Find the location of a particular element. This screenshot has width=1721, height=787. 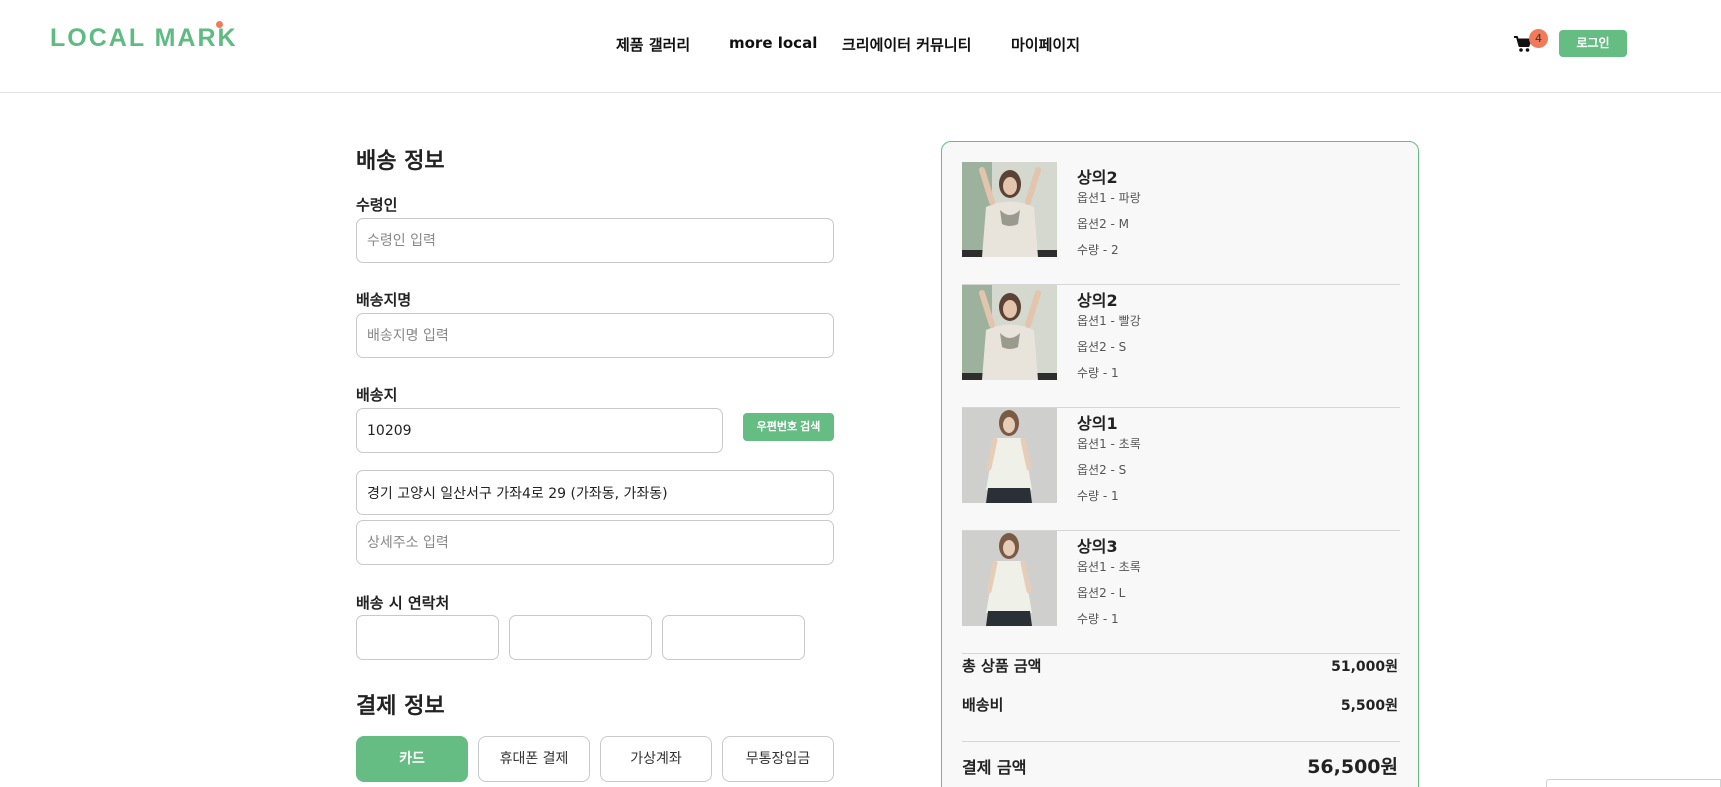

order-item: 상의1 옵션1 - 초록 옵션2 - S 수량 - 1 is located at coordinates (1181, 469).